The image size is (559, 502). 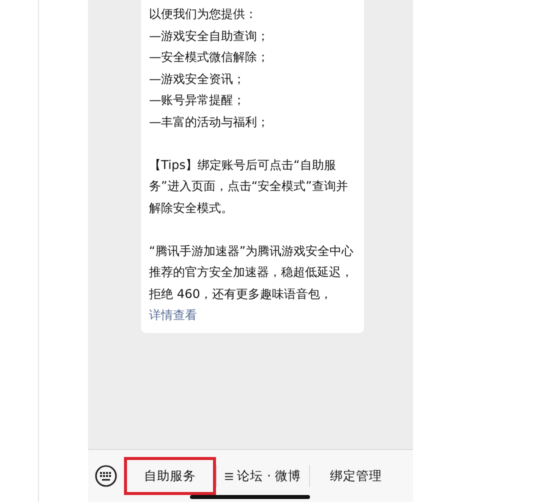 I want to click on promo-text: “腾讯手游加速器”为腾讯游戏安全中心推荐的官方安全加速器，稳超低延迟，拒绝 460，还有更多趣味语音包， 详情查看, so click(x=252, y=283).